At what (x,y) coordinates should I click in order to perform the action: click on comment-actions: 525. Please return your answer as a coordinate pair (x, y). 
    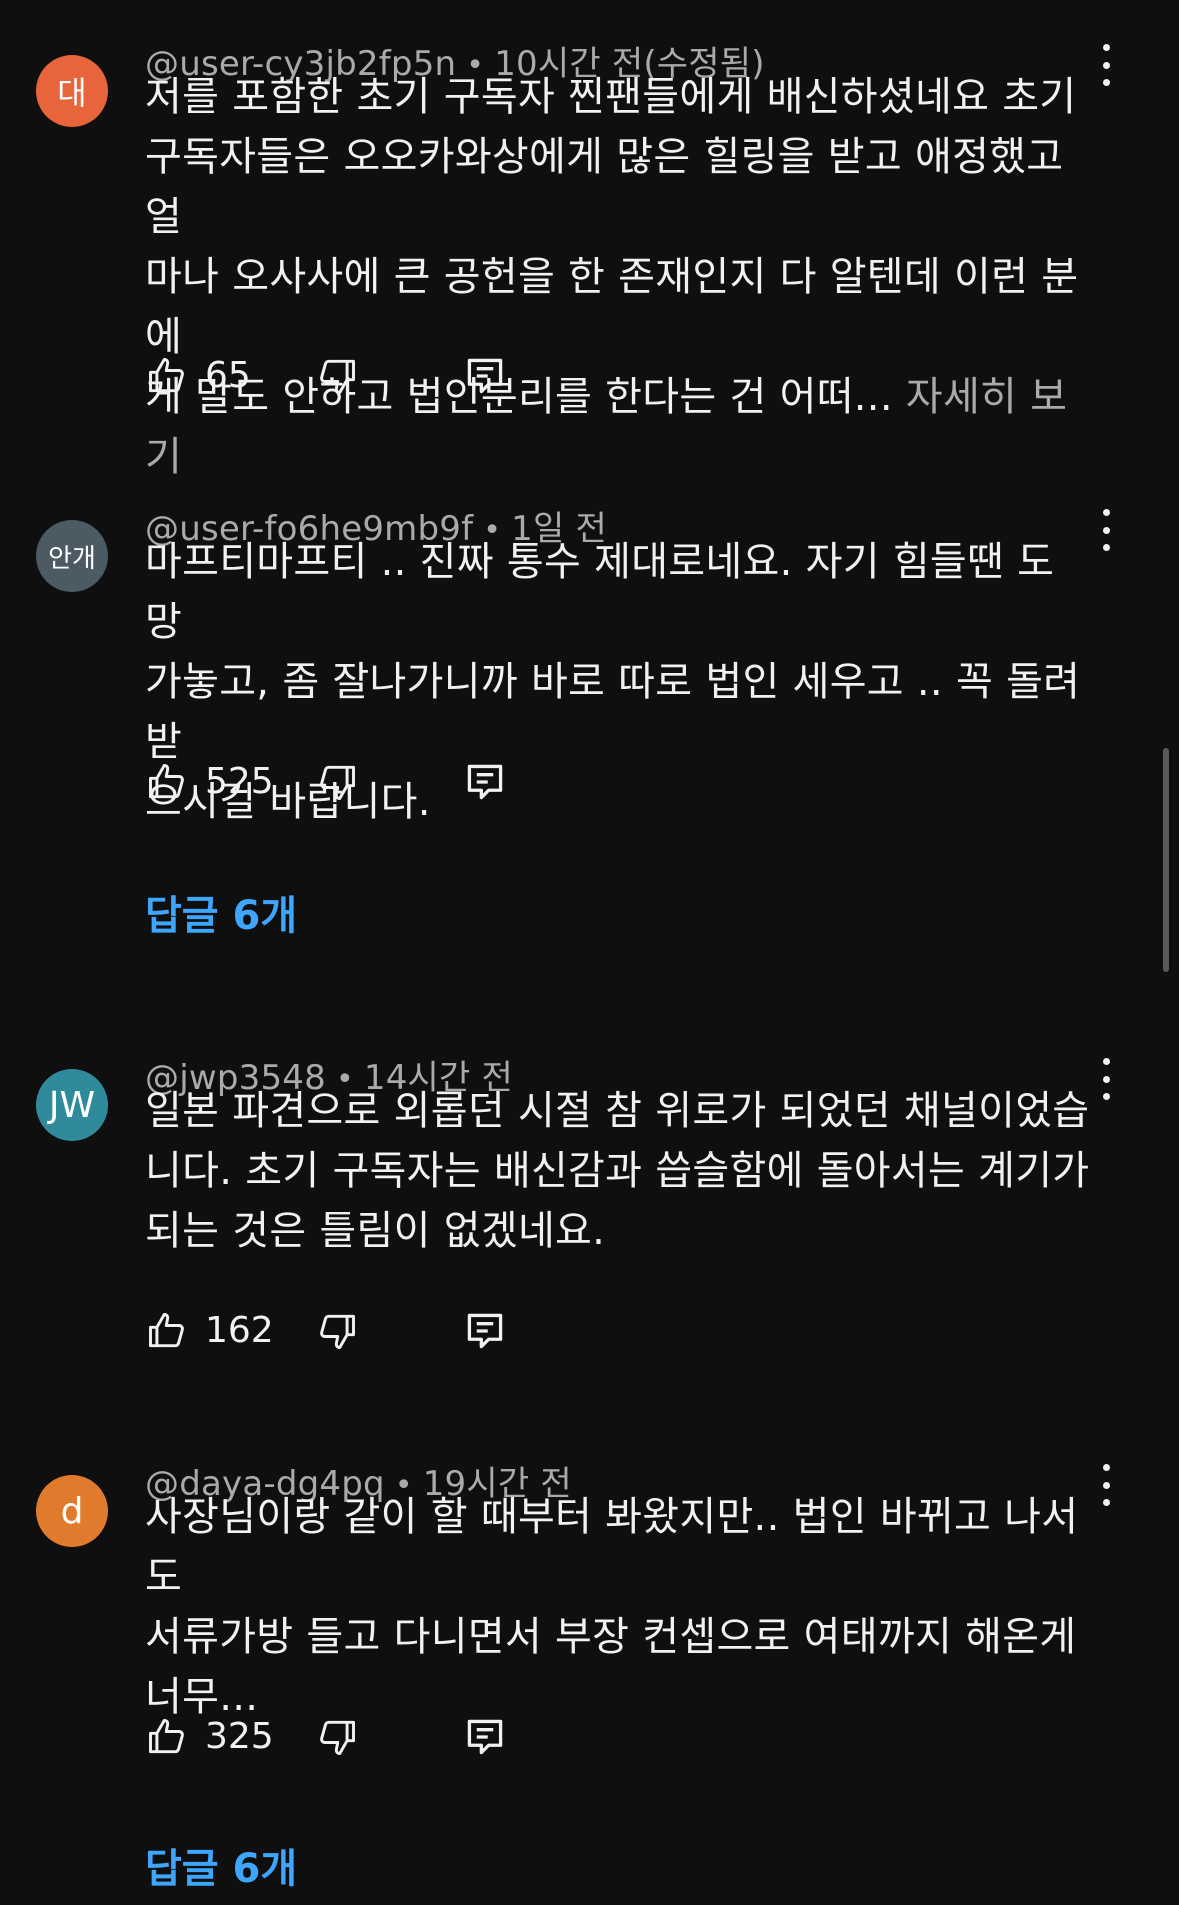
    Looking at the image, I should click on (345, 785).